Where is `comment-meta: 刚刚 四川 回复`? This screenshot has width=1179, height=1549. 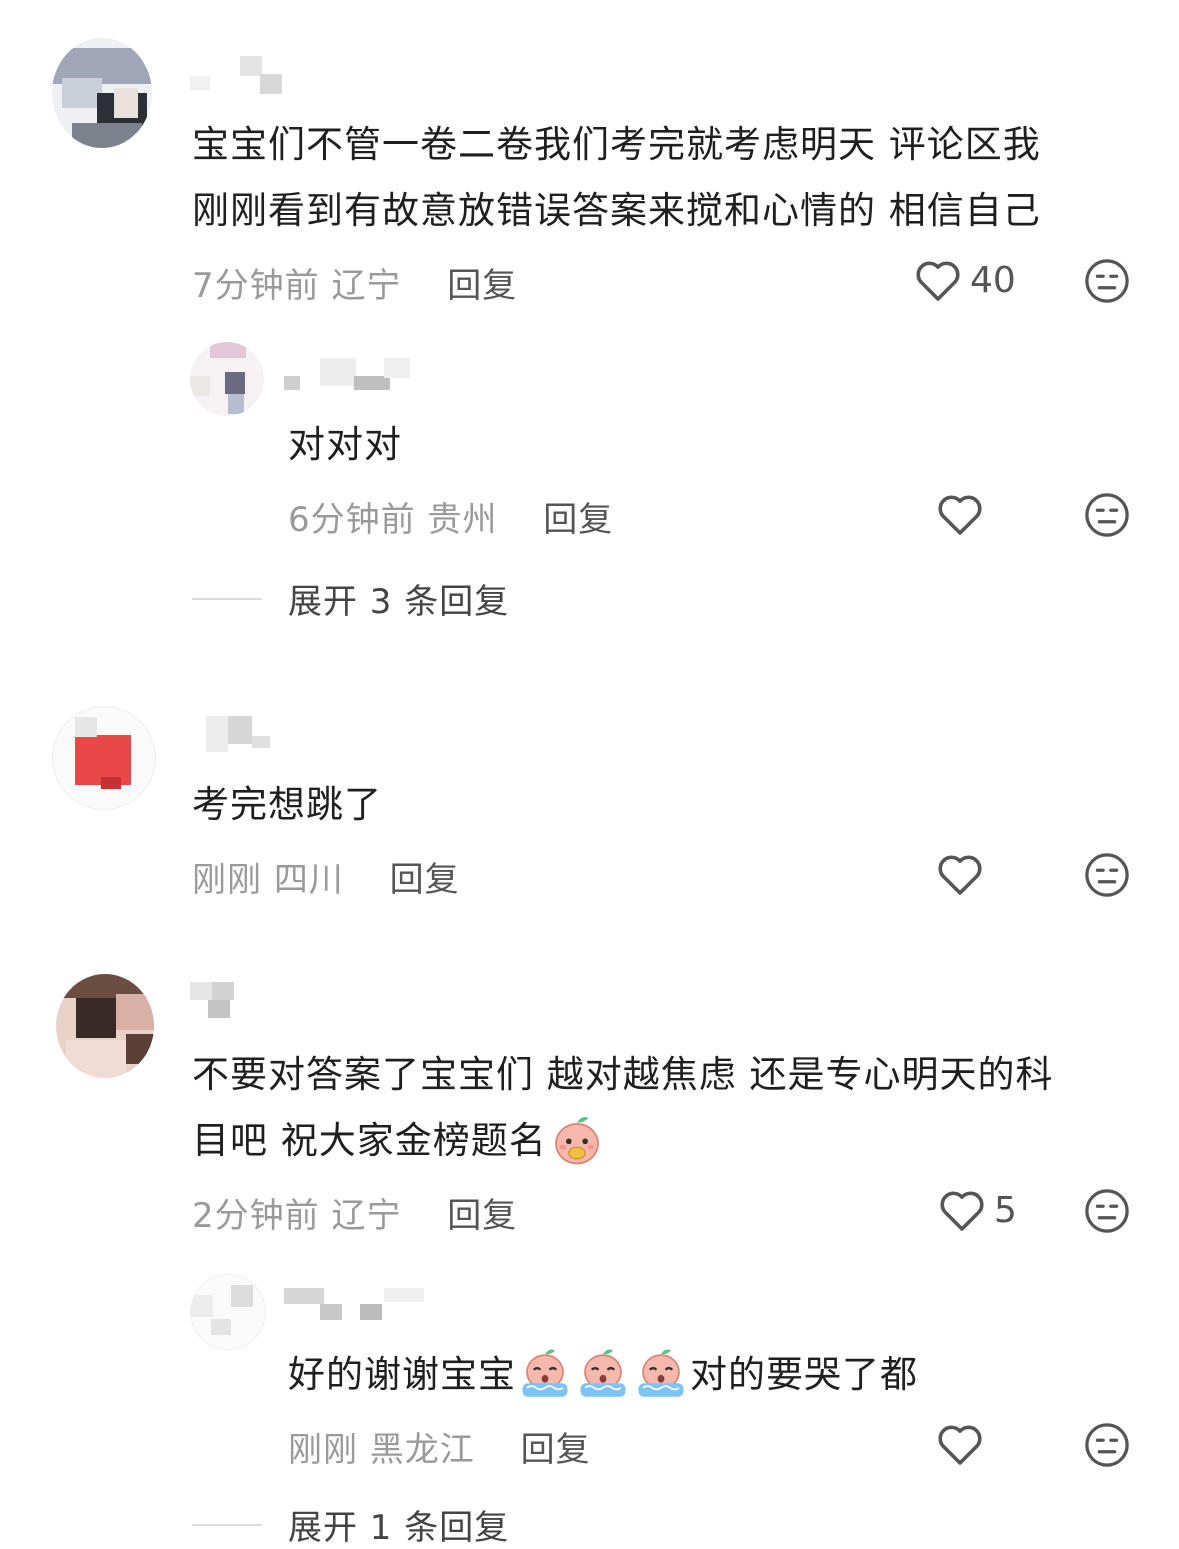
comment-meta: 刚刚 四川 回复 is located at coordinates (326, 876).